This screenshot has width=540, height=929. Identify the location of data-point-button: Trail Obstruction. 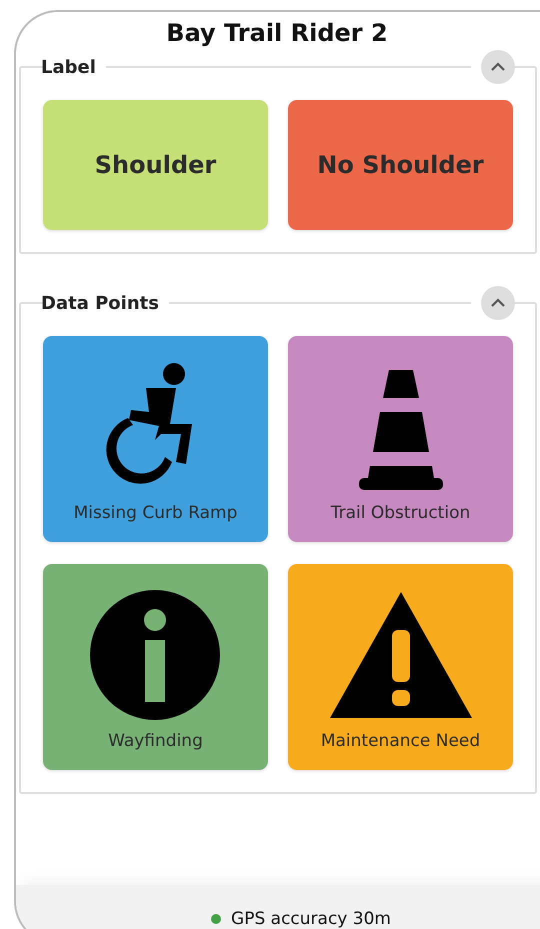
(400, 439).